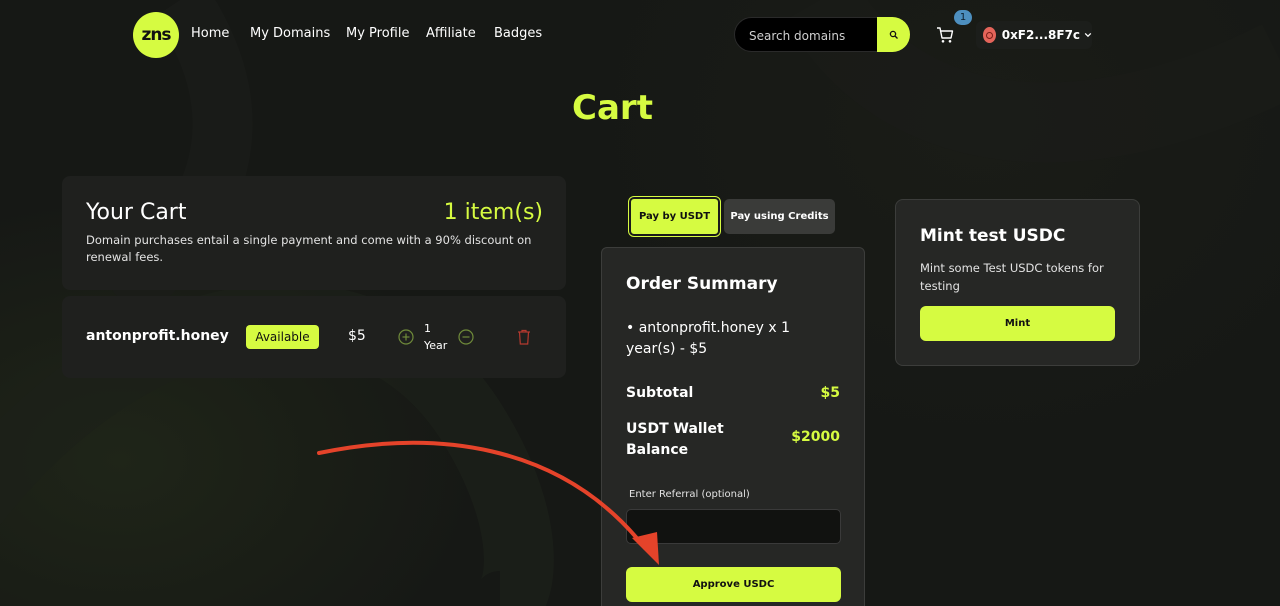 This screenshot has height=606, width=1280. What do you see at coordinates (451, 33) in the screenshot?
I see `nav-affiliate: Affiliate` at bounding box center [451, 33].